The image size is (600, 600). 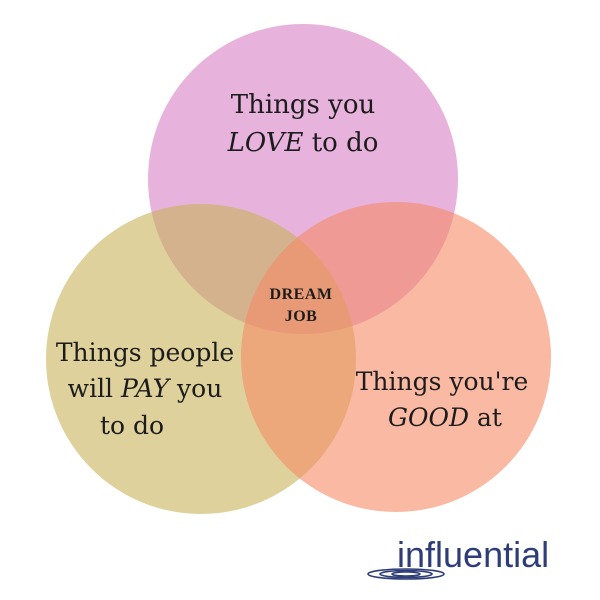 I want to click on label-pay-you: you, so click(x=199, y=388).